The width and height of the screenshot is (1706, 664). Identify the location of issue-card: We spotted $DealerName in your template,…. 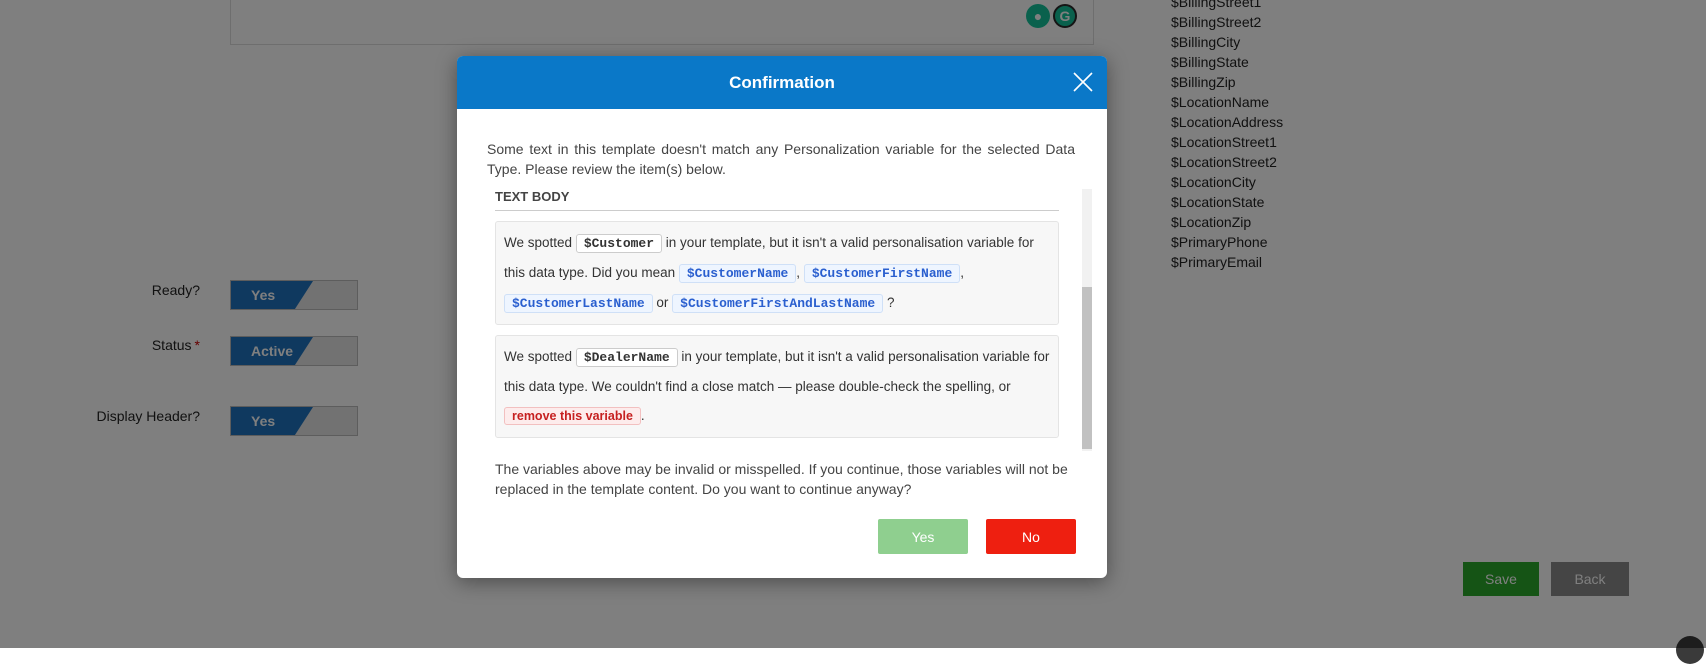
(777, 386).